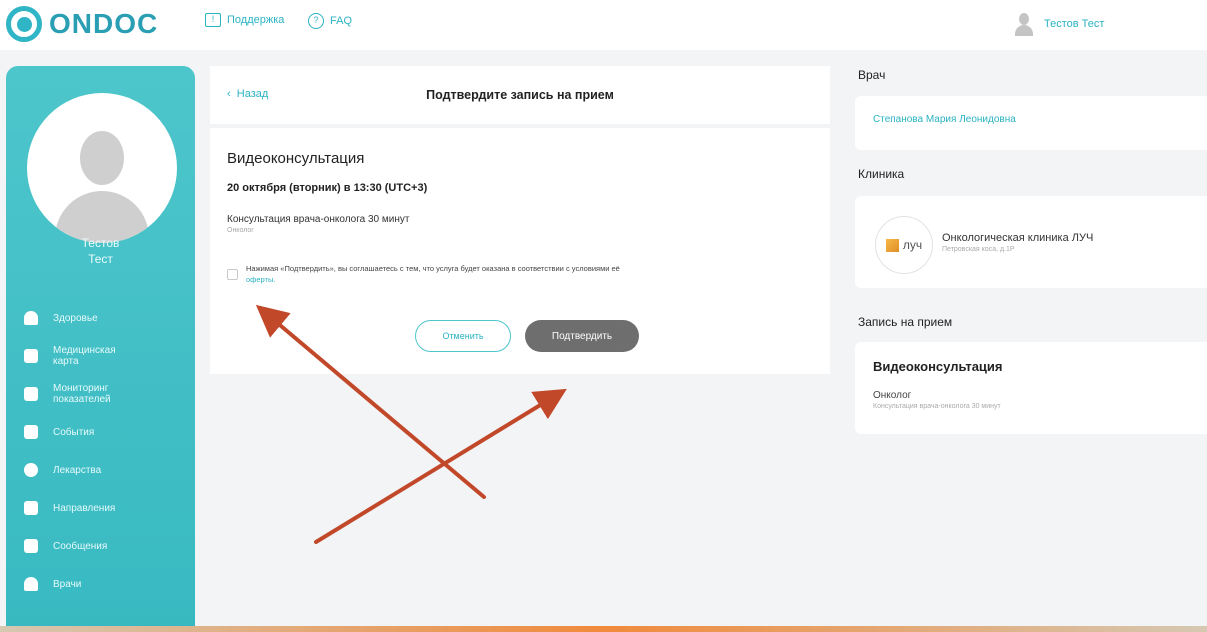 This screenshot has height=632, width=1207. What do you see at coordinates (892, 245) in the screenshot?
I see `clinic-logo-icon` at bounding box center [892, 245].